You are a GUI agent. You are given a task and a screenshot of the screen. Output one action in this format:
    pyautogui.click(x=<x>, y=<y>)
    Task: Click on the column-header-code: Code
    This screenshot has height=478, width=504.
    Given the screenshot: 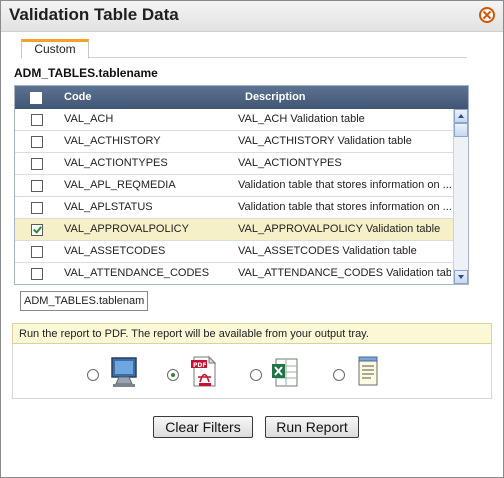 What is the action you would take?
    pyautogui.click(x=78, y=97)
    